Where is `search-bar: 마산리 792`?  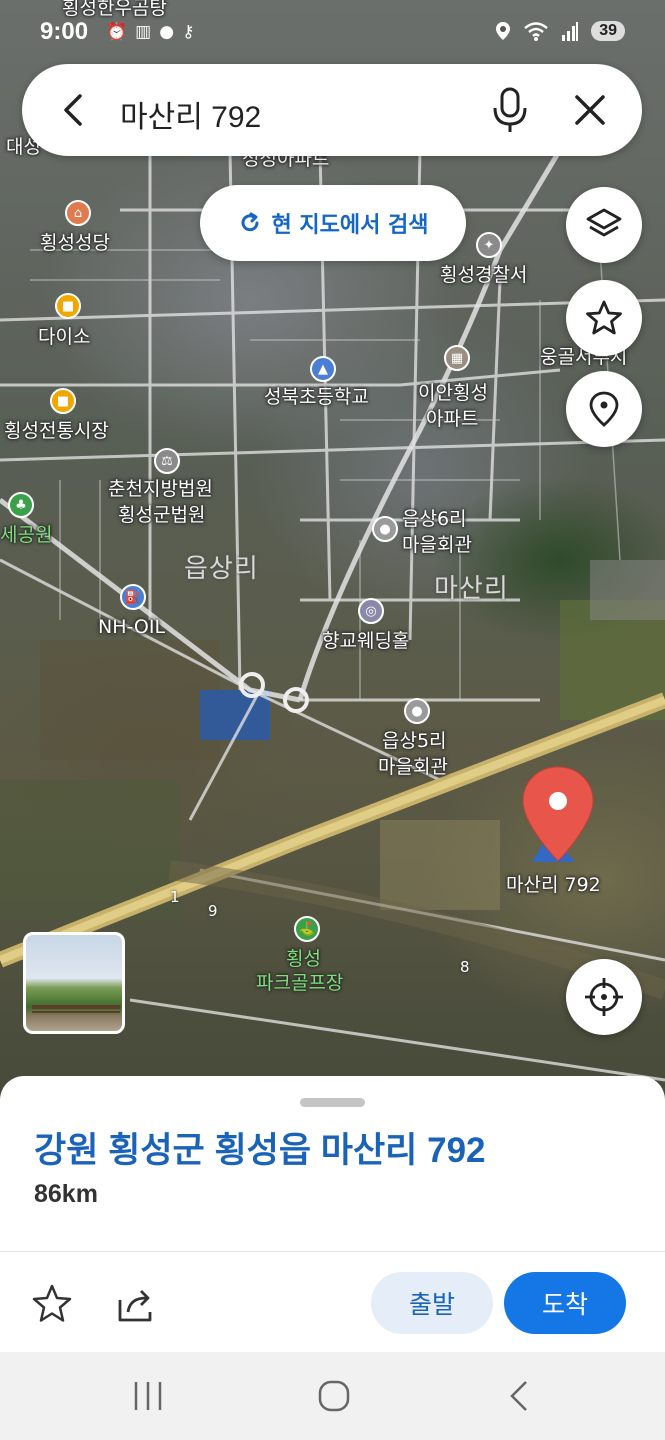
search-bar: 마산리 792 is located at coordinates (332, 110).